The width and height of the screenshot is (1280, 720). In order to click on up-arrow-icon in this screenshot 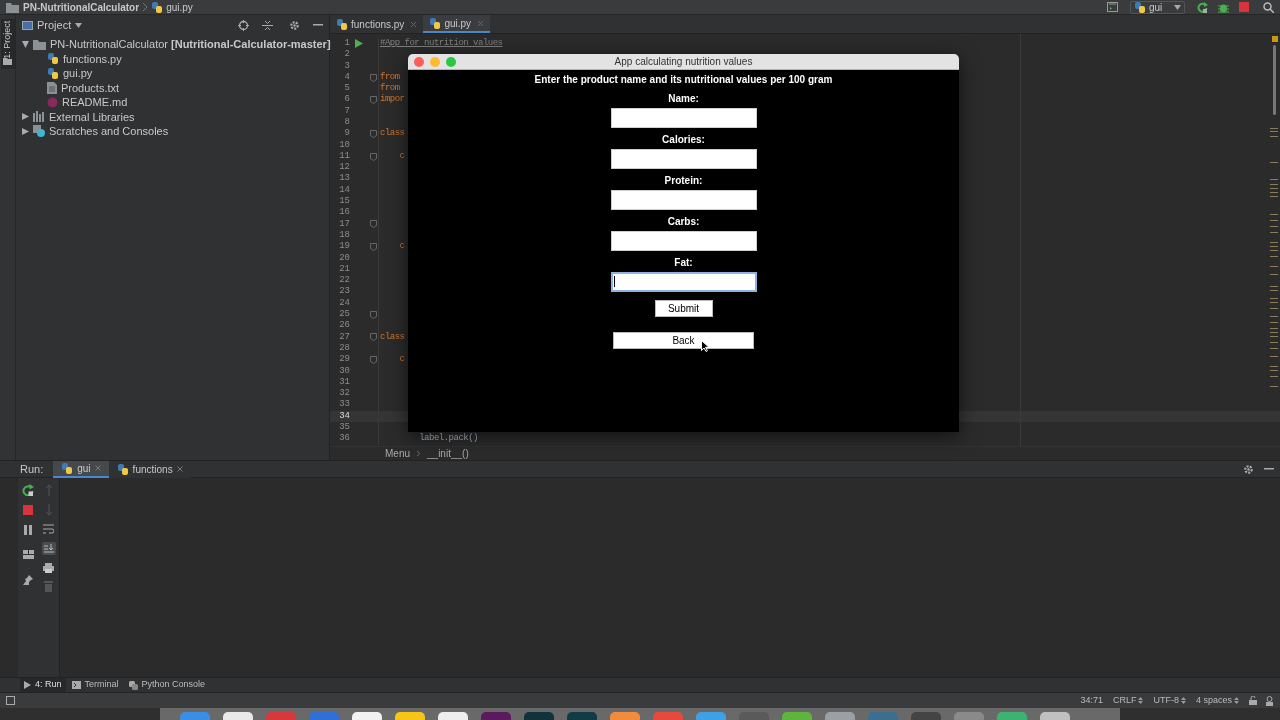, I will do `click(48, 490)`.